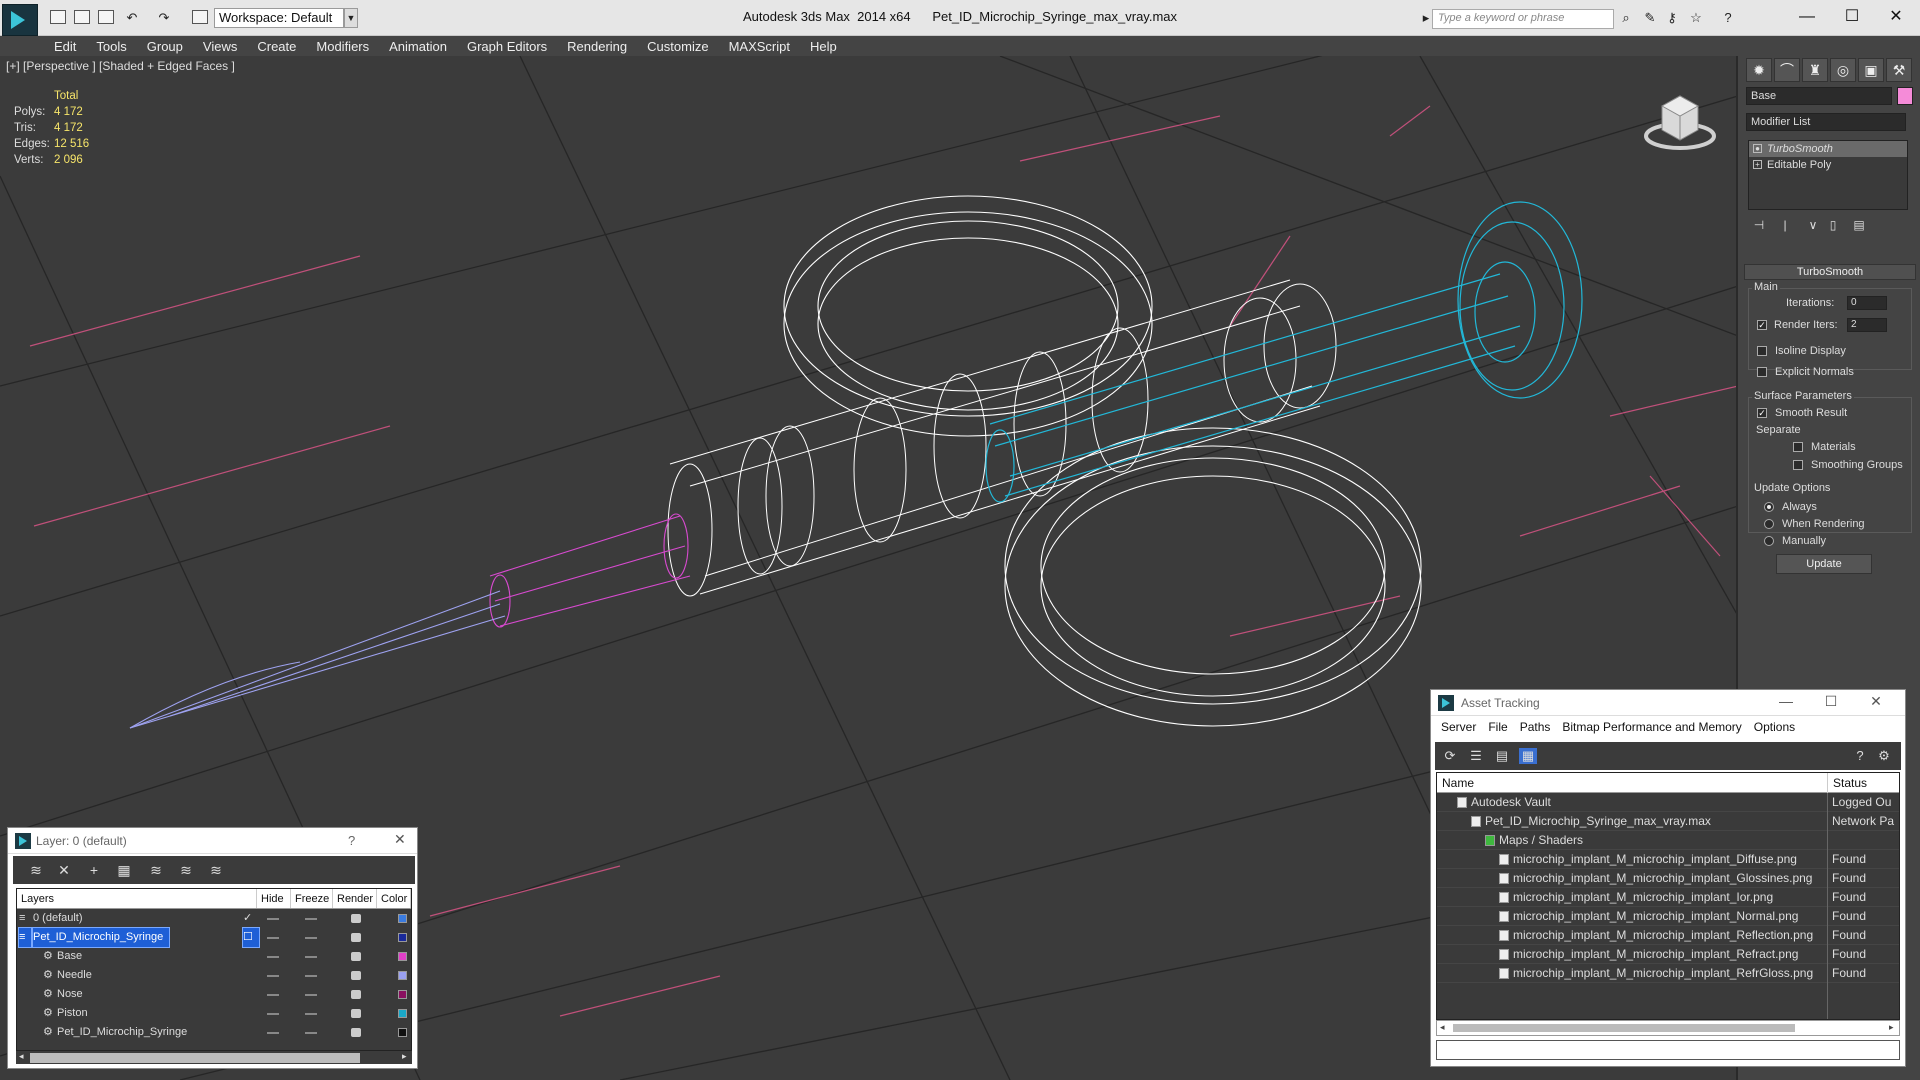 This screenshot has height=1080, width=1920. What do you see at coordinates (677, 47) in the screenshot?
I see `menu-customize: Customize` at bounding box center [677, 47].